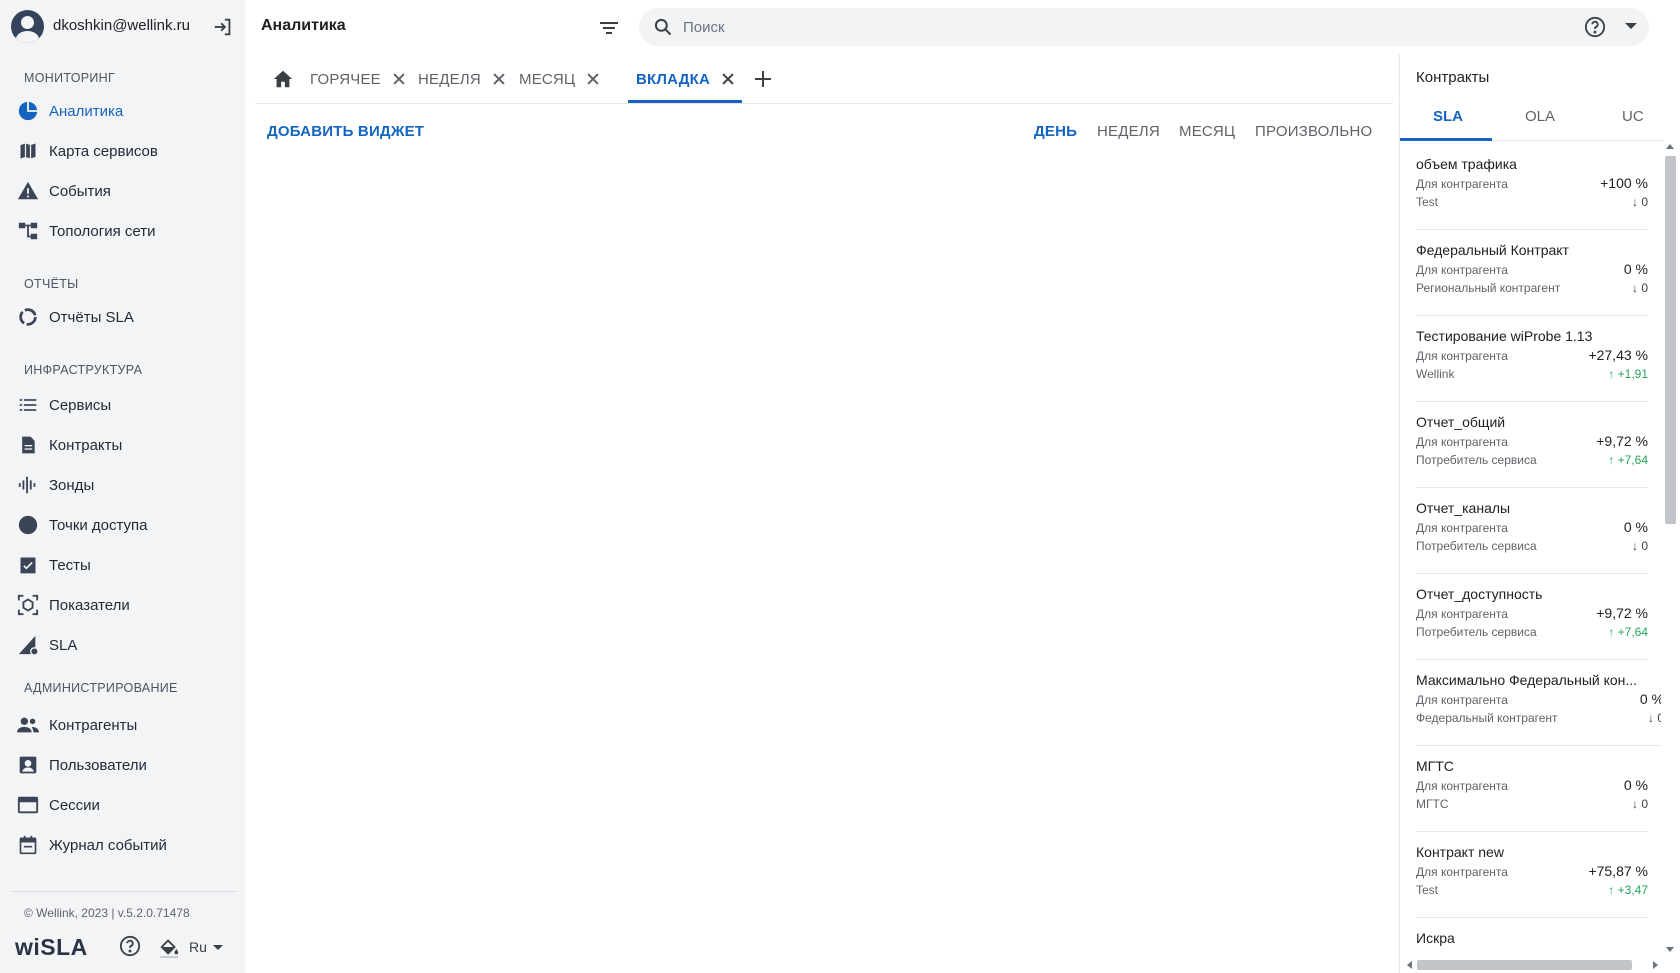 This screenshot has height=973, width=1680. I want to click on document-icon, so click(28, 445).